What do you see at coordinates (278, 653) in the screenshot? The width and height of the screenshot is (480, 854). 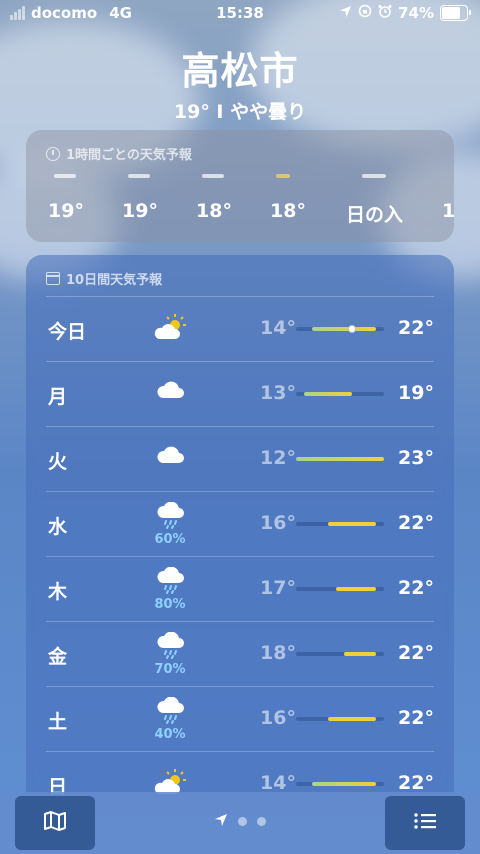 I see `low-temp: 18°` at bounding box center [278, 653].